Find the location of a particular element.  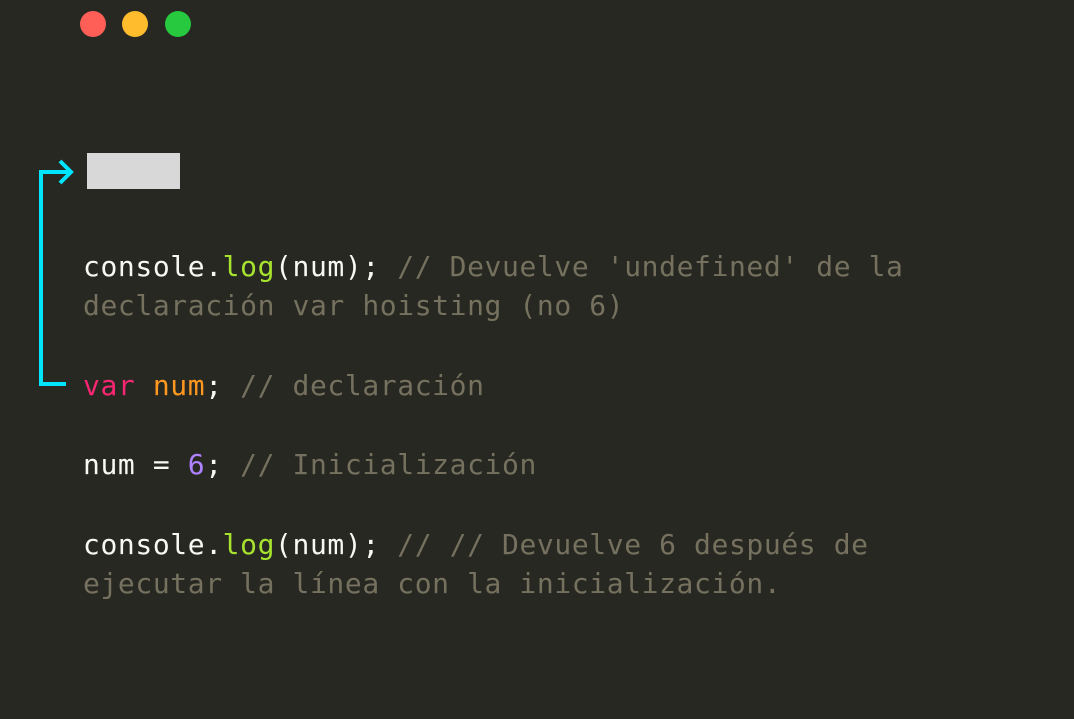

maximize-window-button is located at coordinates (178, 24).